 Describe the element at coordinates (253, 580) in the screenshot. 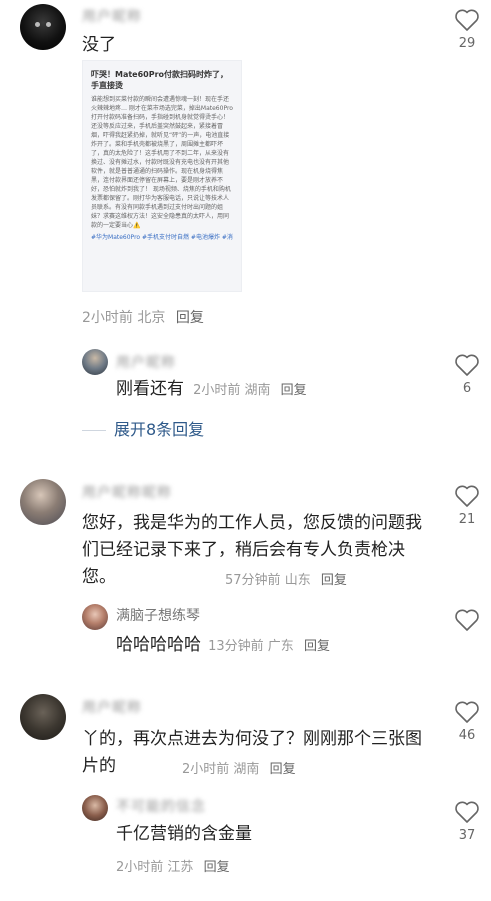

I see `comment-time: 57分钟前` at that location.